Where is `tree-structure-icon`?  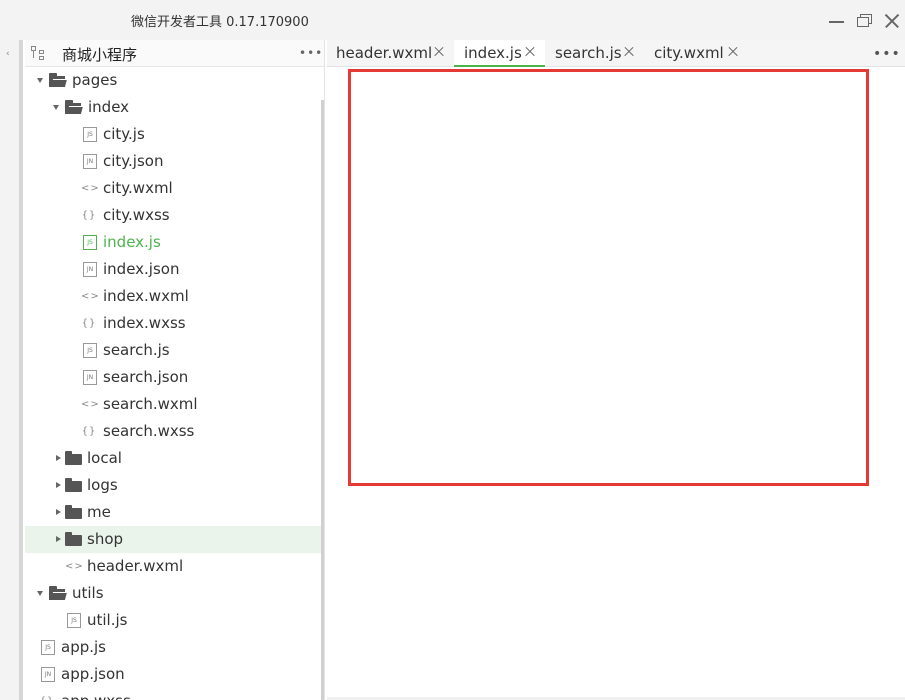
tree-structure-icon is located at coordinates (38, 53).